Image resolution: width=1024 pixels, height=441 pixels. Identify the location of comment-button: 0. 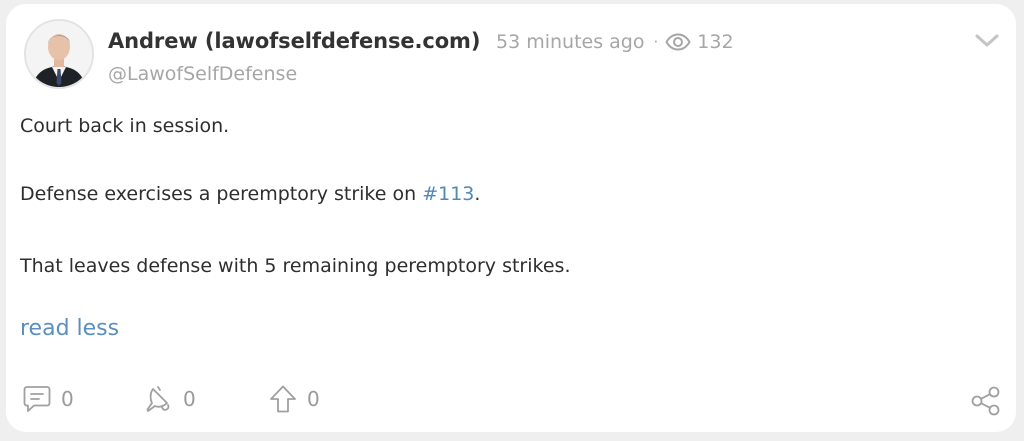
(48, 399).